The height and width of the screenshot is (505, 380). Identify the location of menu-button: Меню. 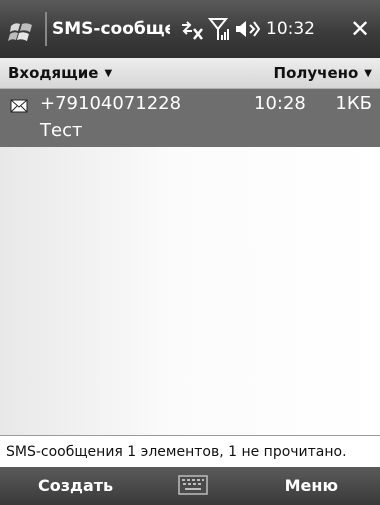
(311, 486).